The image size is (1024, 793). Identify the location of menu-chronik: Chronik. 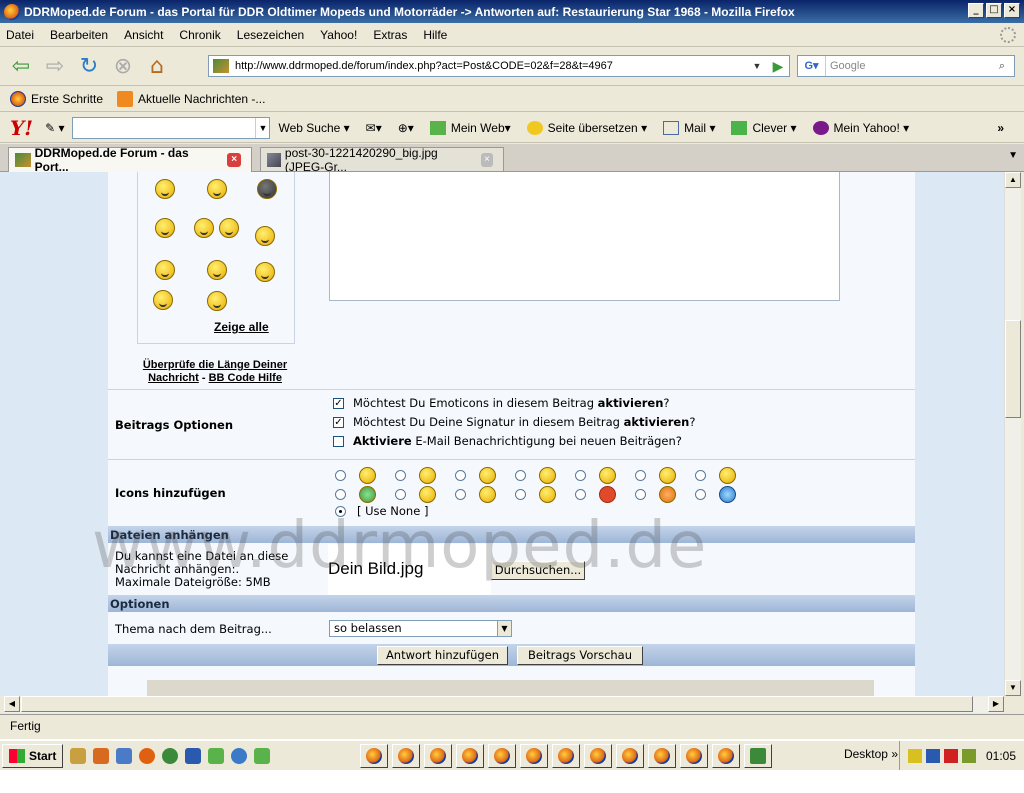
(199, 35).